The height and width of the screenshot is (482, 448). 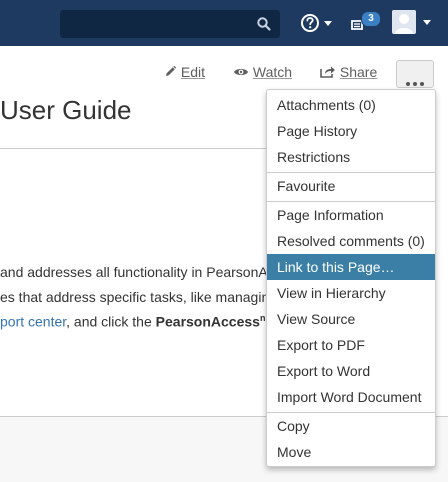 I want to click on search-input, so click(x=170, y=24).